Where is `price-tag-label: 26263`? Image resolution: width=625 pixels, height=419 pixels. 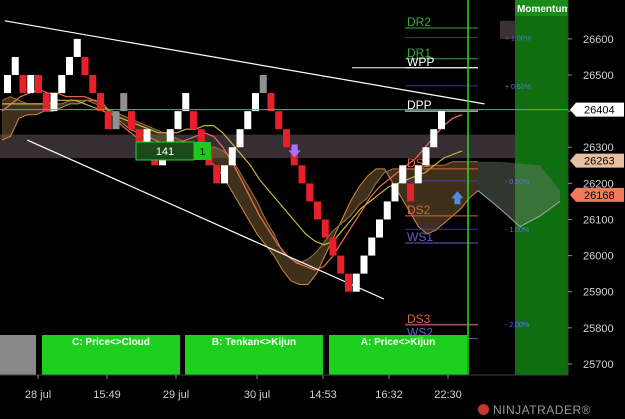 price-tag-label: 26263 is located at coordinates (599, 162).